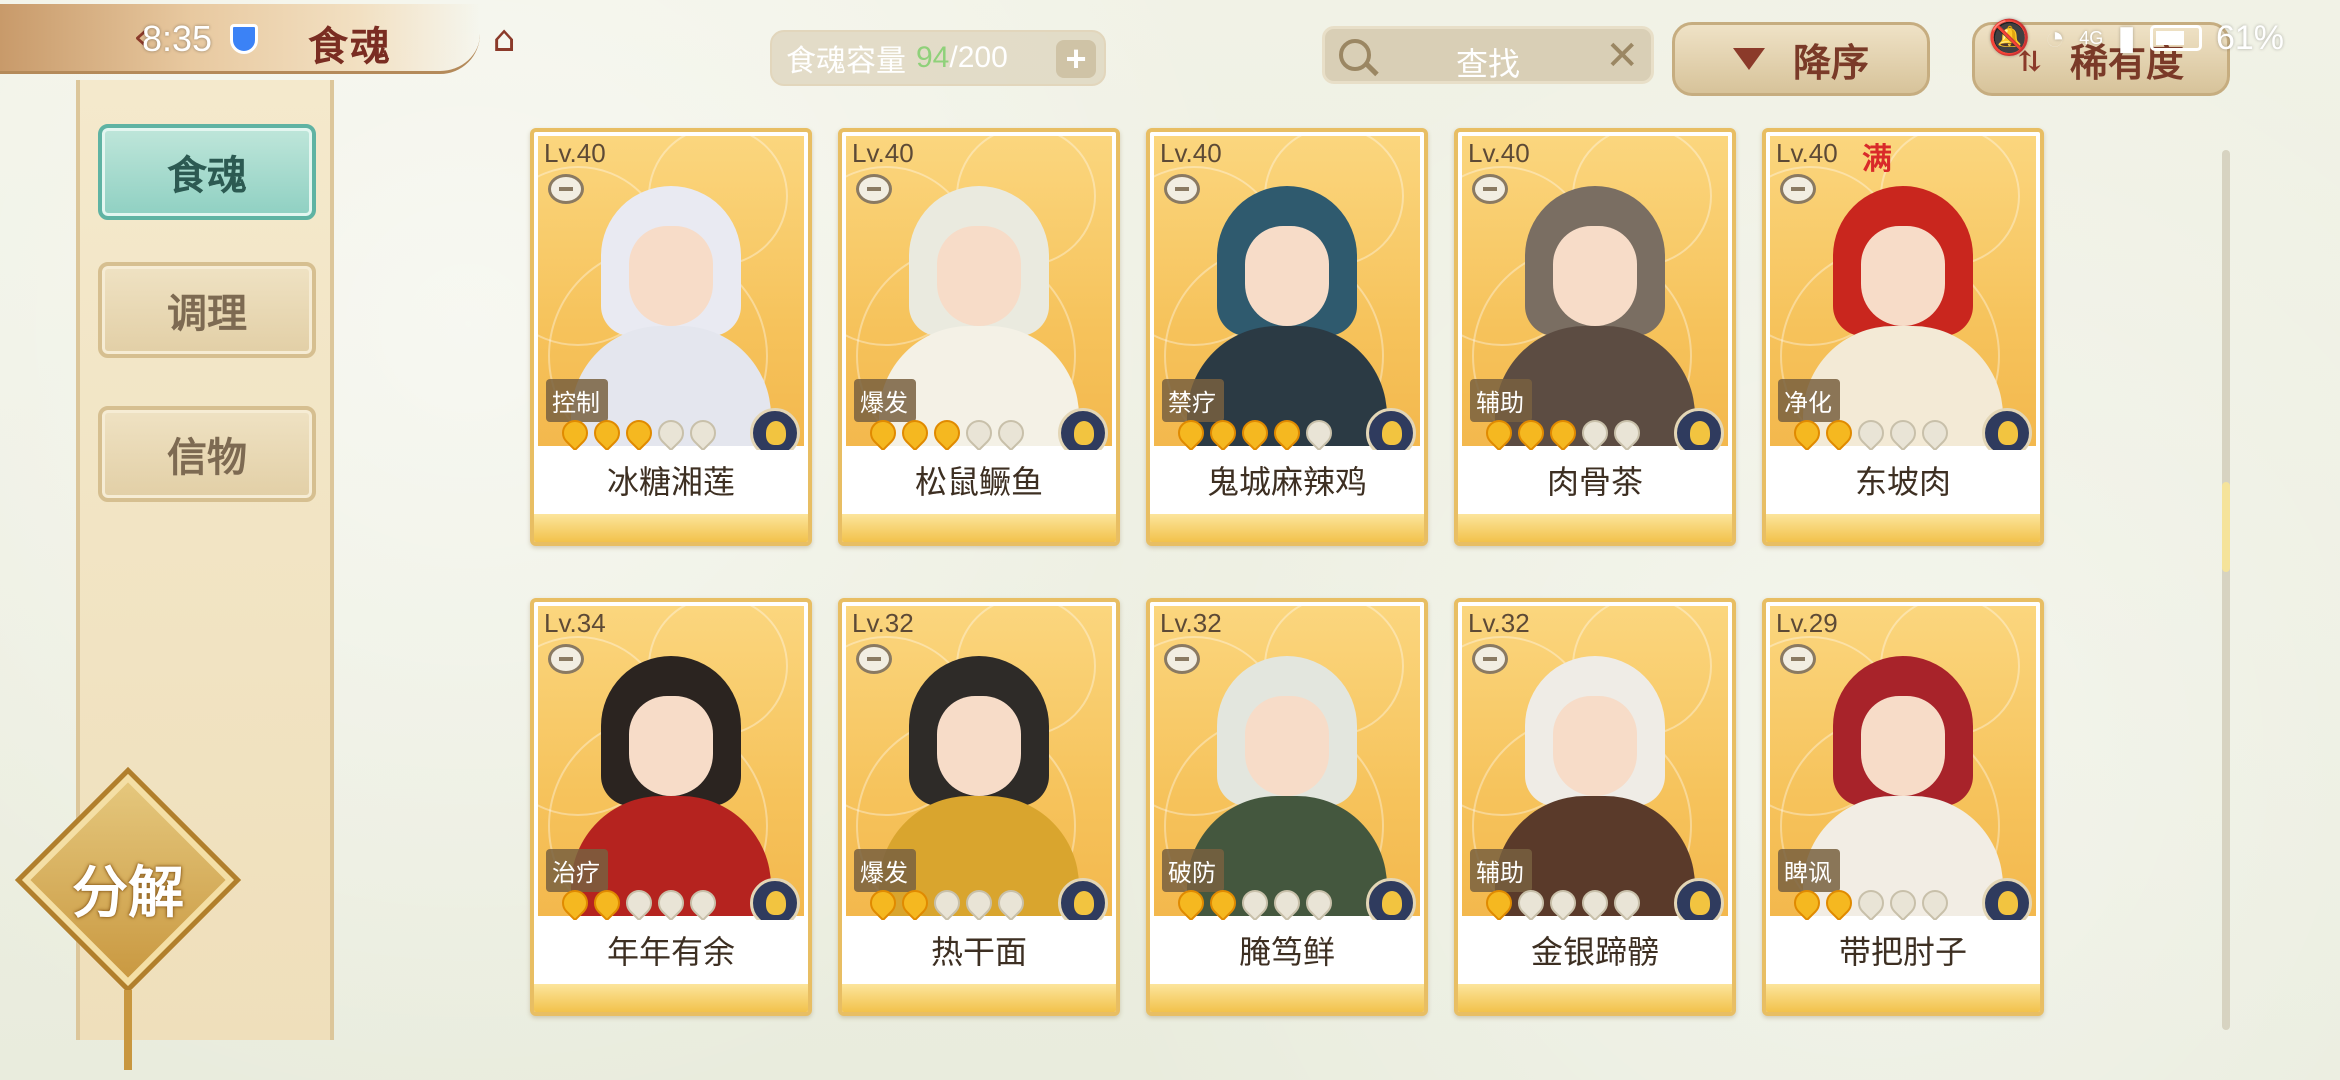 The height and width of the screenshot is (1080, 2340). What do you see at coordinates (350, 46) in the screenshot?
I see `page-title: 食魂` at bounding box center [350, 46].